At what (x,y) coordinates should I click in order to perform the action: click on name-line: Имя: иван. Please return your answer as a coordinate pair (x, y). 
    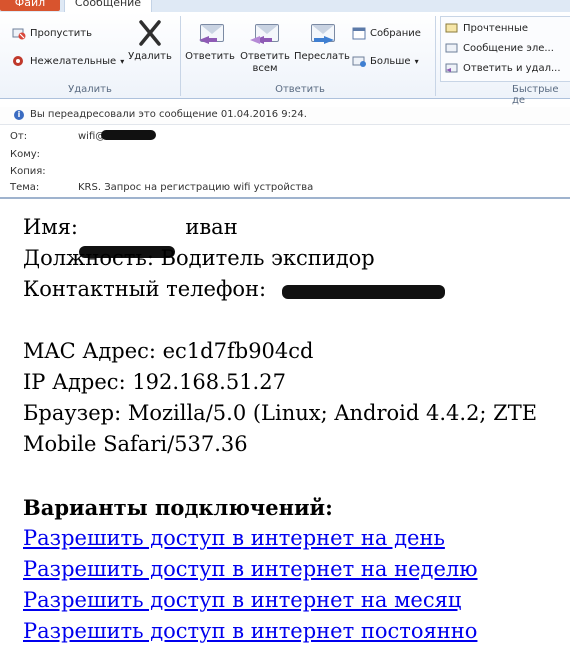
    Looking at the image, I should click on (130, 235).